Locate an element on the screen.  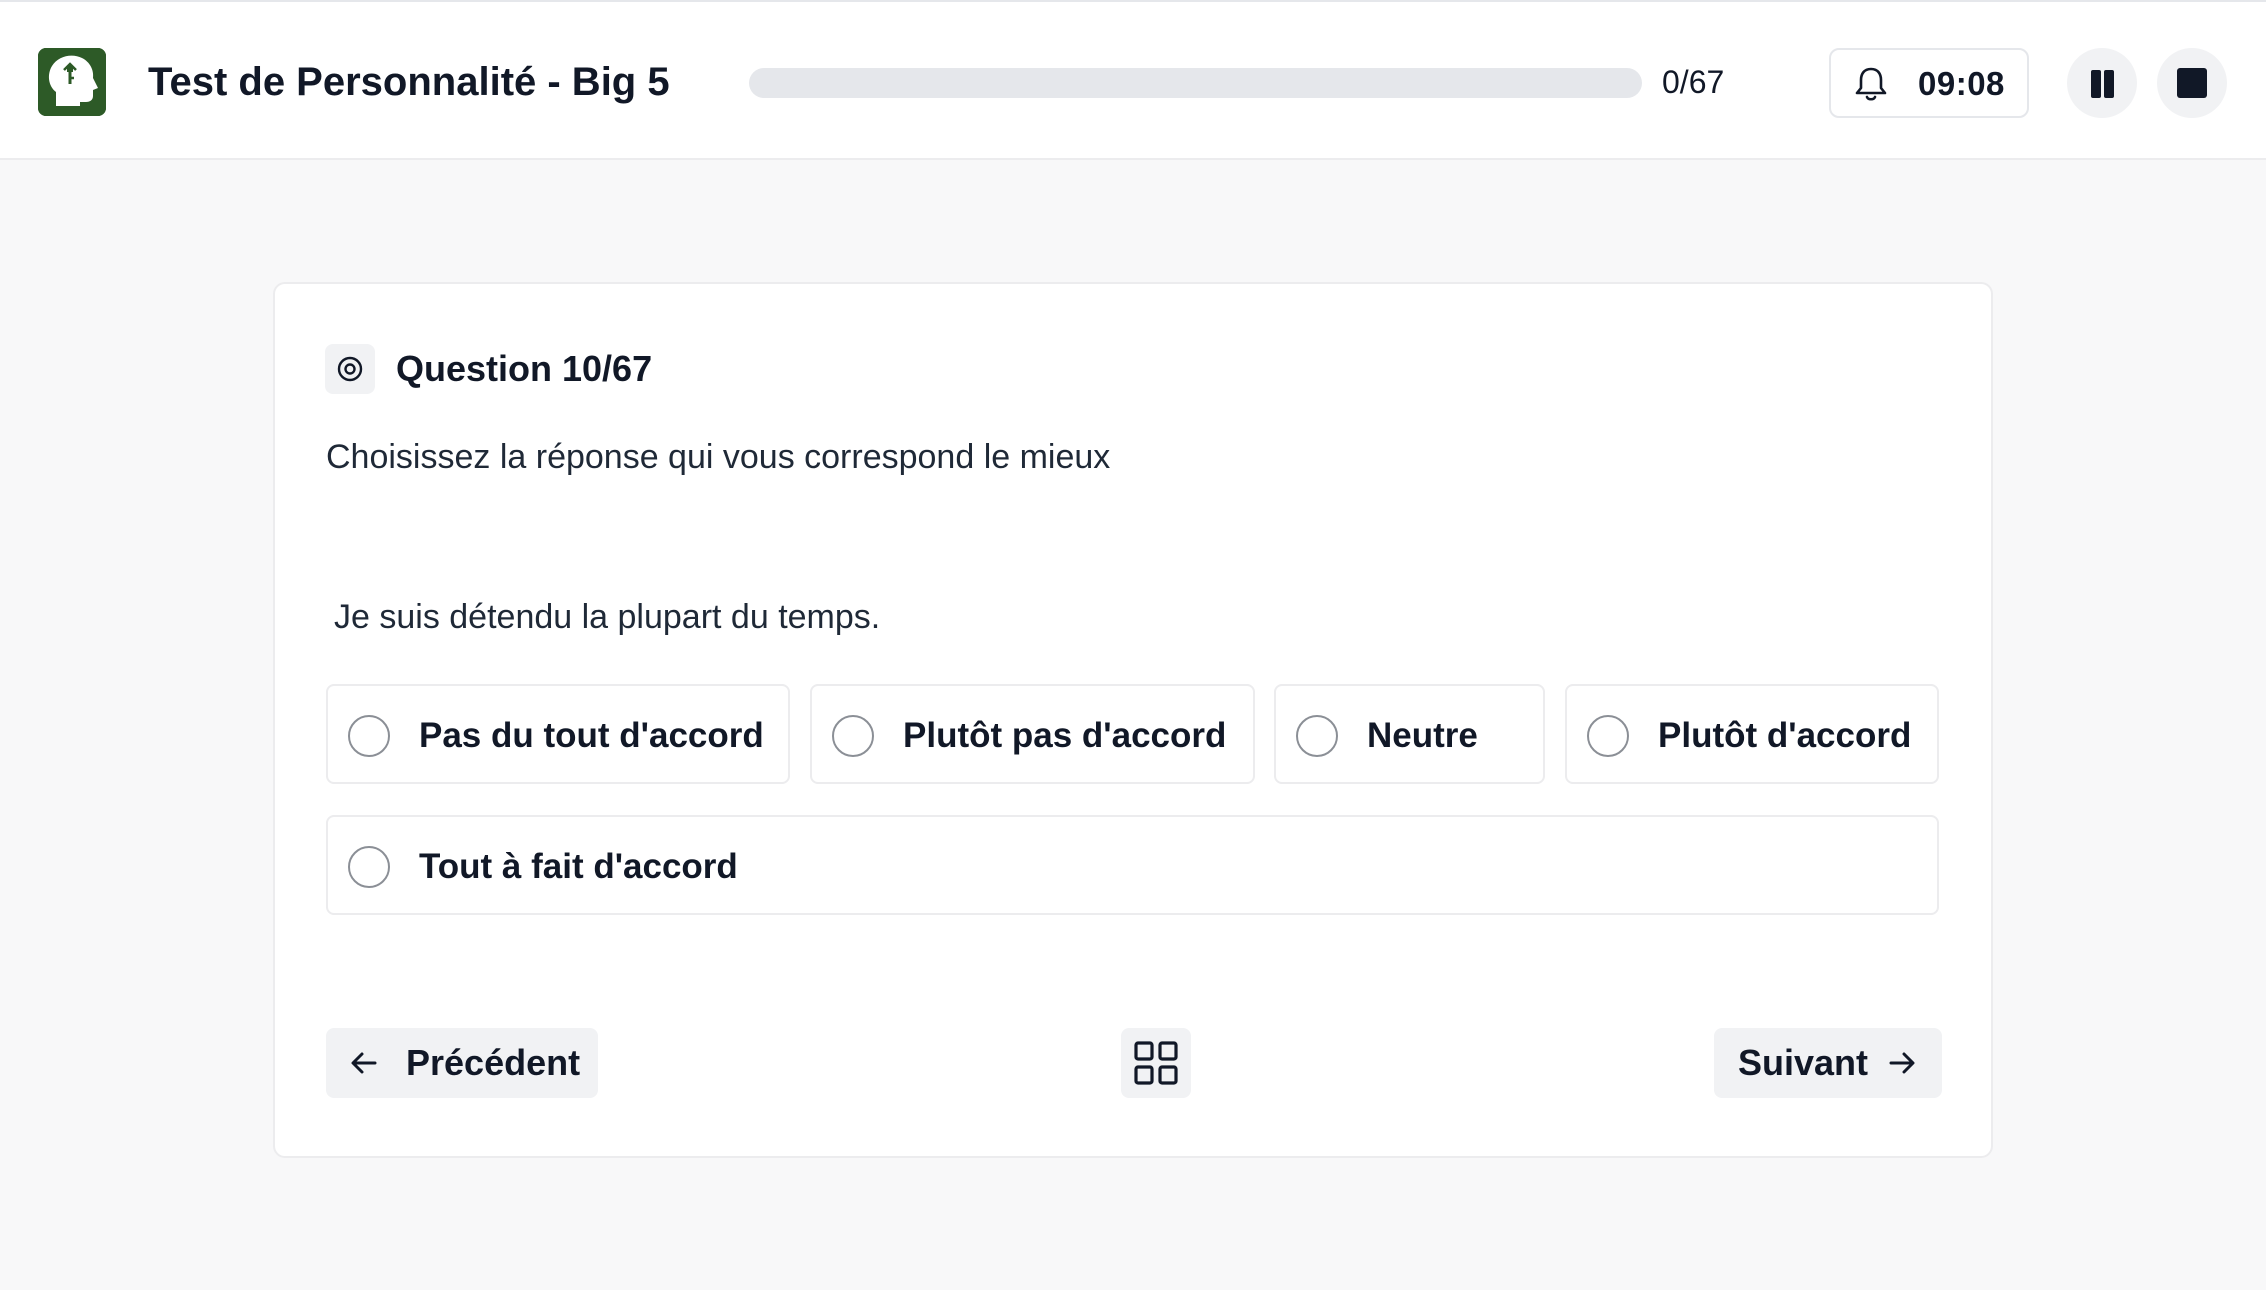
previous-button: Précédent is located at coordinates (462, 1063).